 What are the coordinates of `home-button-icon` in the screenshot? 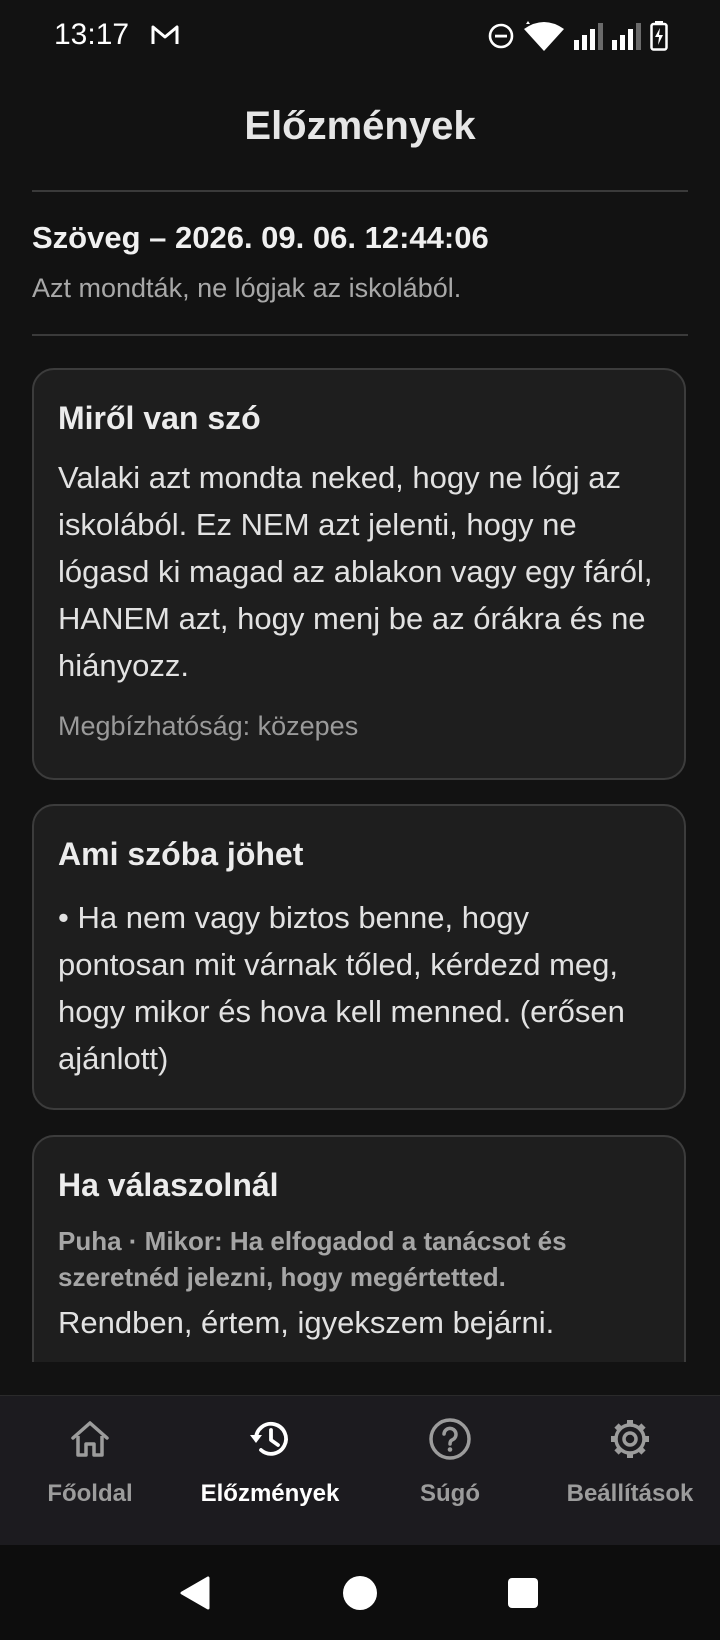 It's located at (360, 1593).